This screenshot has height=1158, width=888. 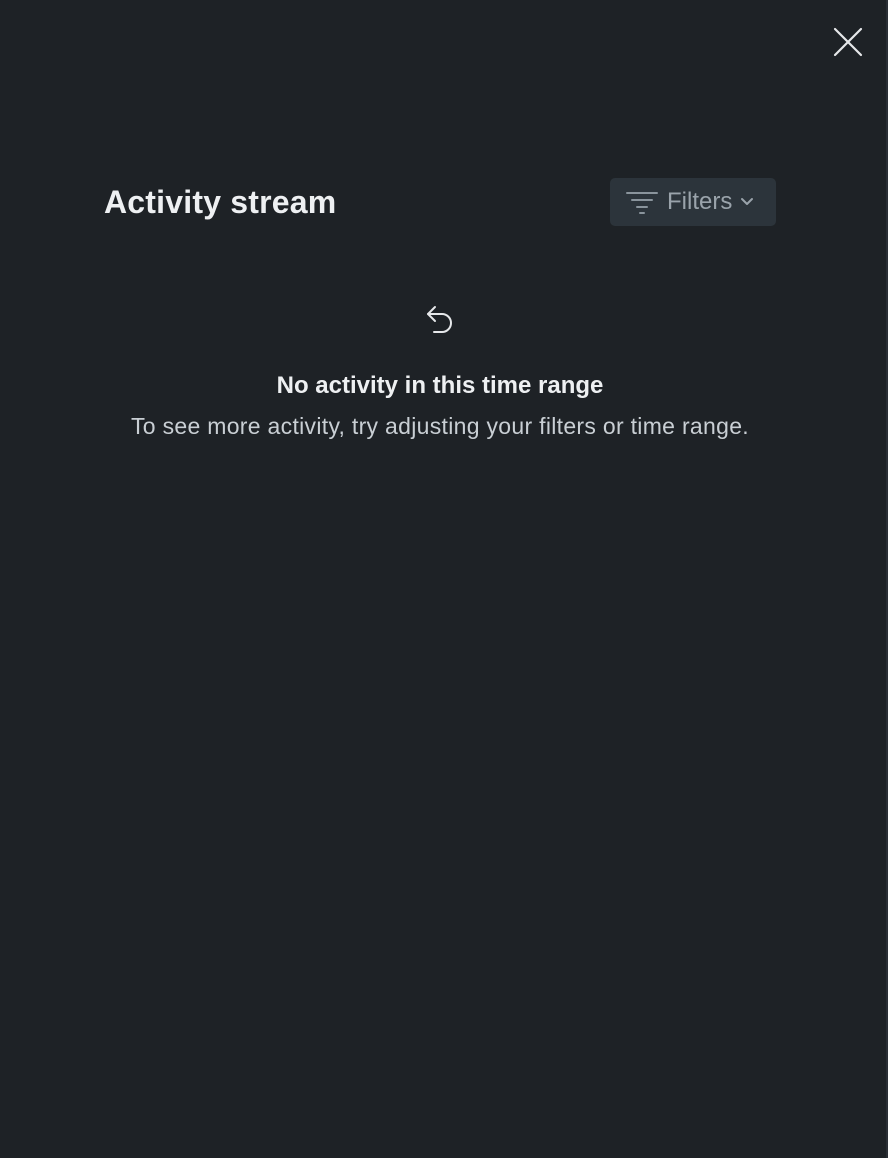 I want to click on empty-state-title: No activity in this time range, so click(x=440, y=385).